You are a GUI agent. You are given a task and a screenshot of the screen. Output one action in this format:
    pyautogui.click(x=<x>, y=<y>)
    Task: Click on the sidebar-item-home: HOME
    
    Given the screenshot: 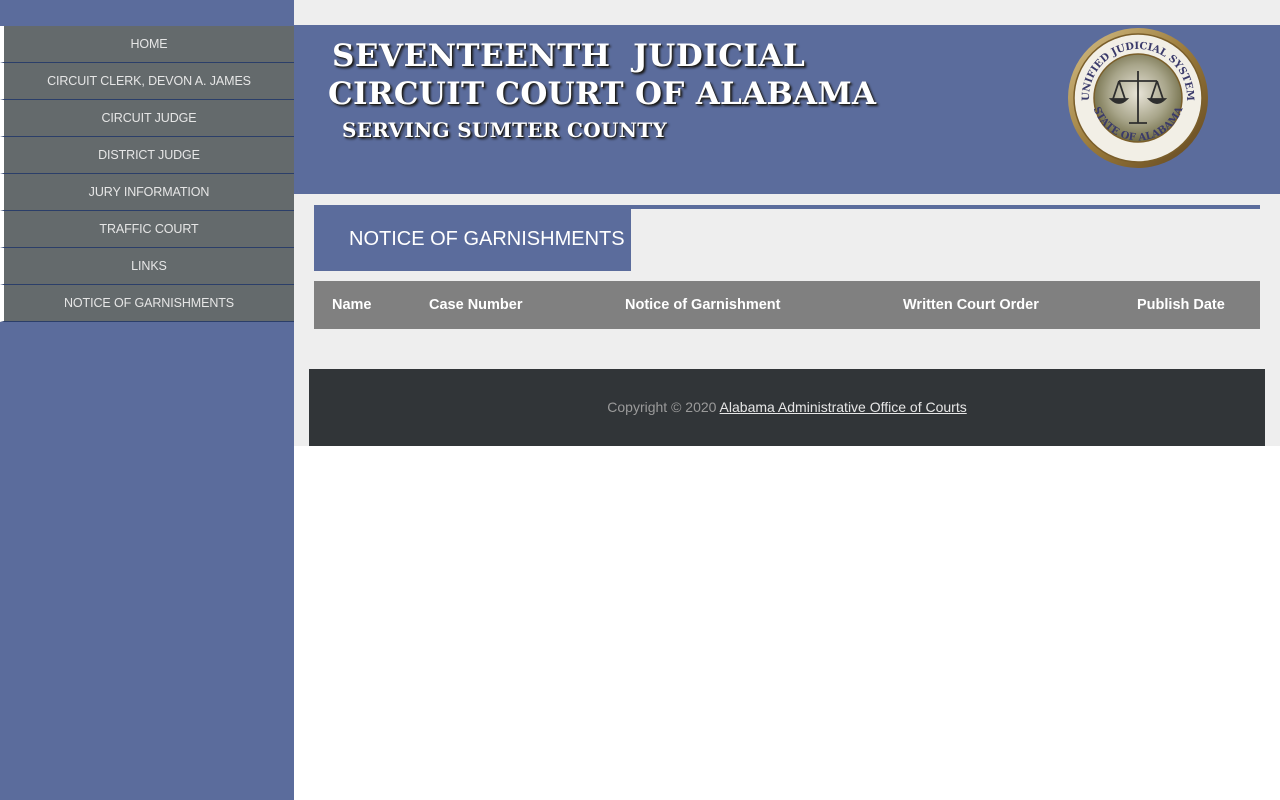 What is the action you would take?
    pyautogui.click(x=147, y=44)
    